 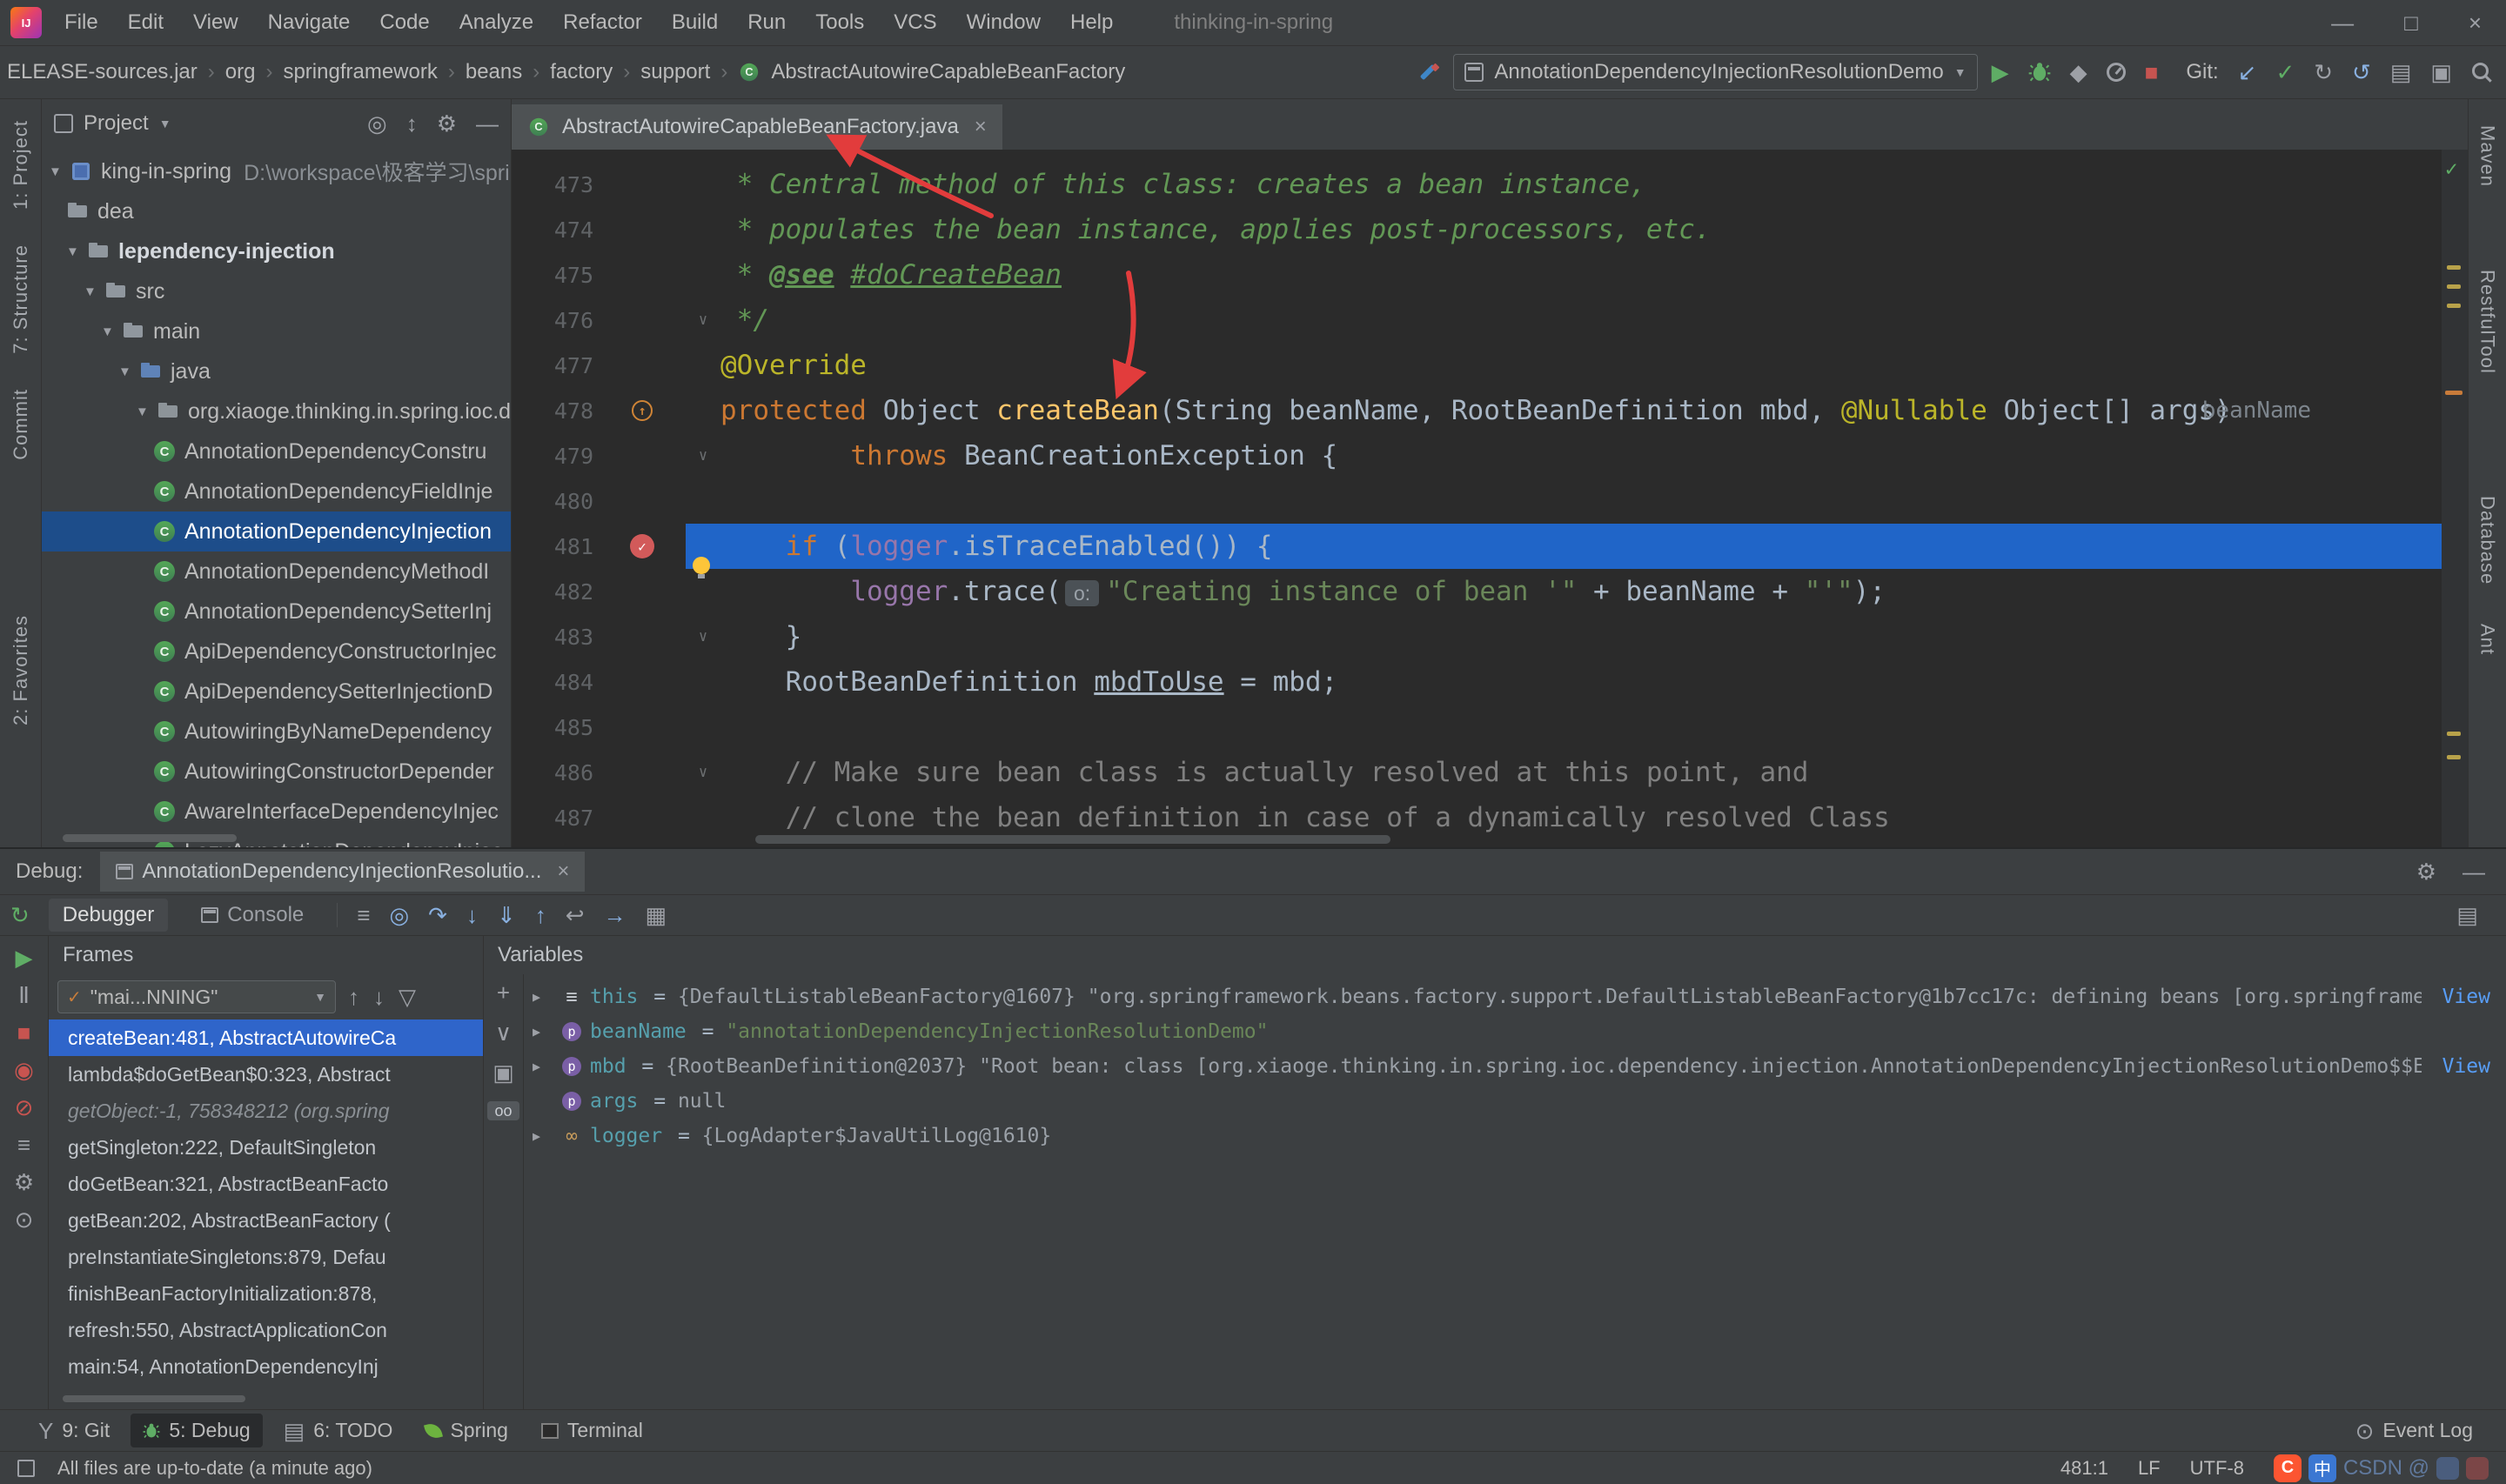 I want to click on code-line-body: RootBeanDefinition mbdToUse = mbd;, so click(x=1577, y=682).